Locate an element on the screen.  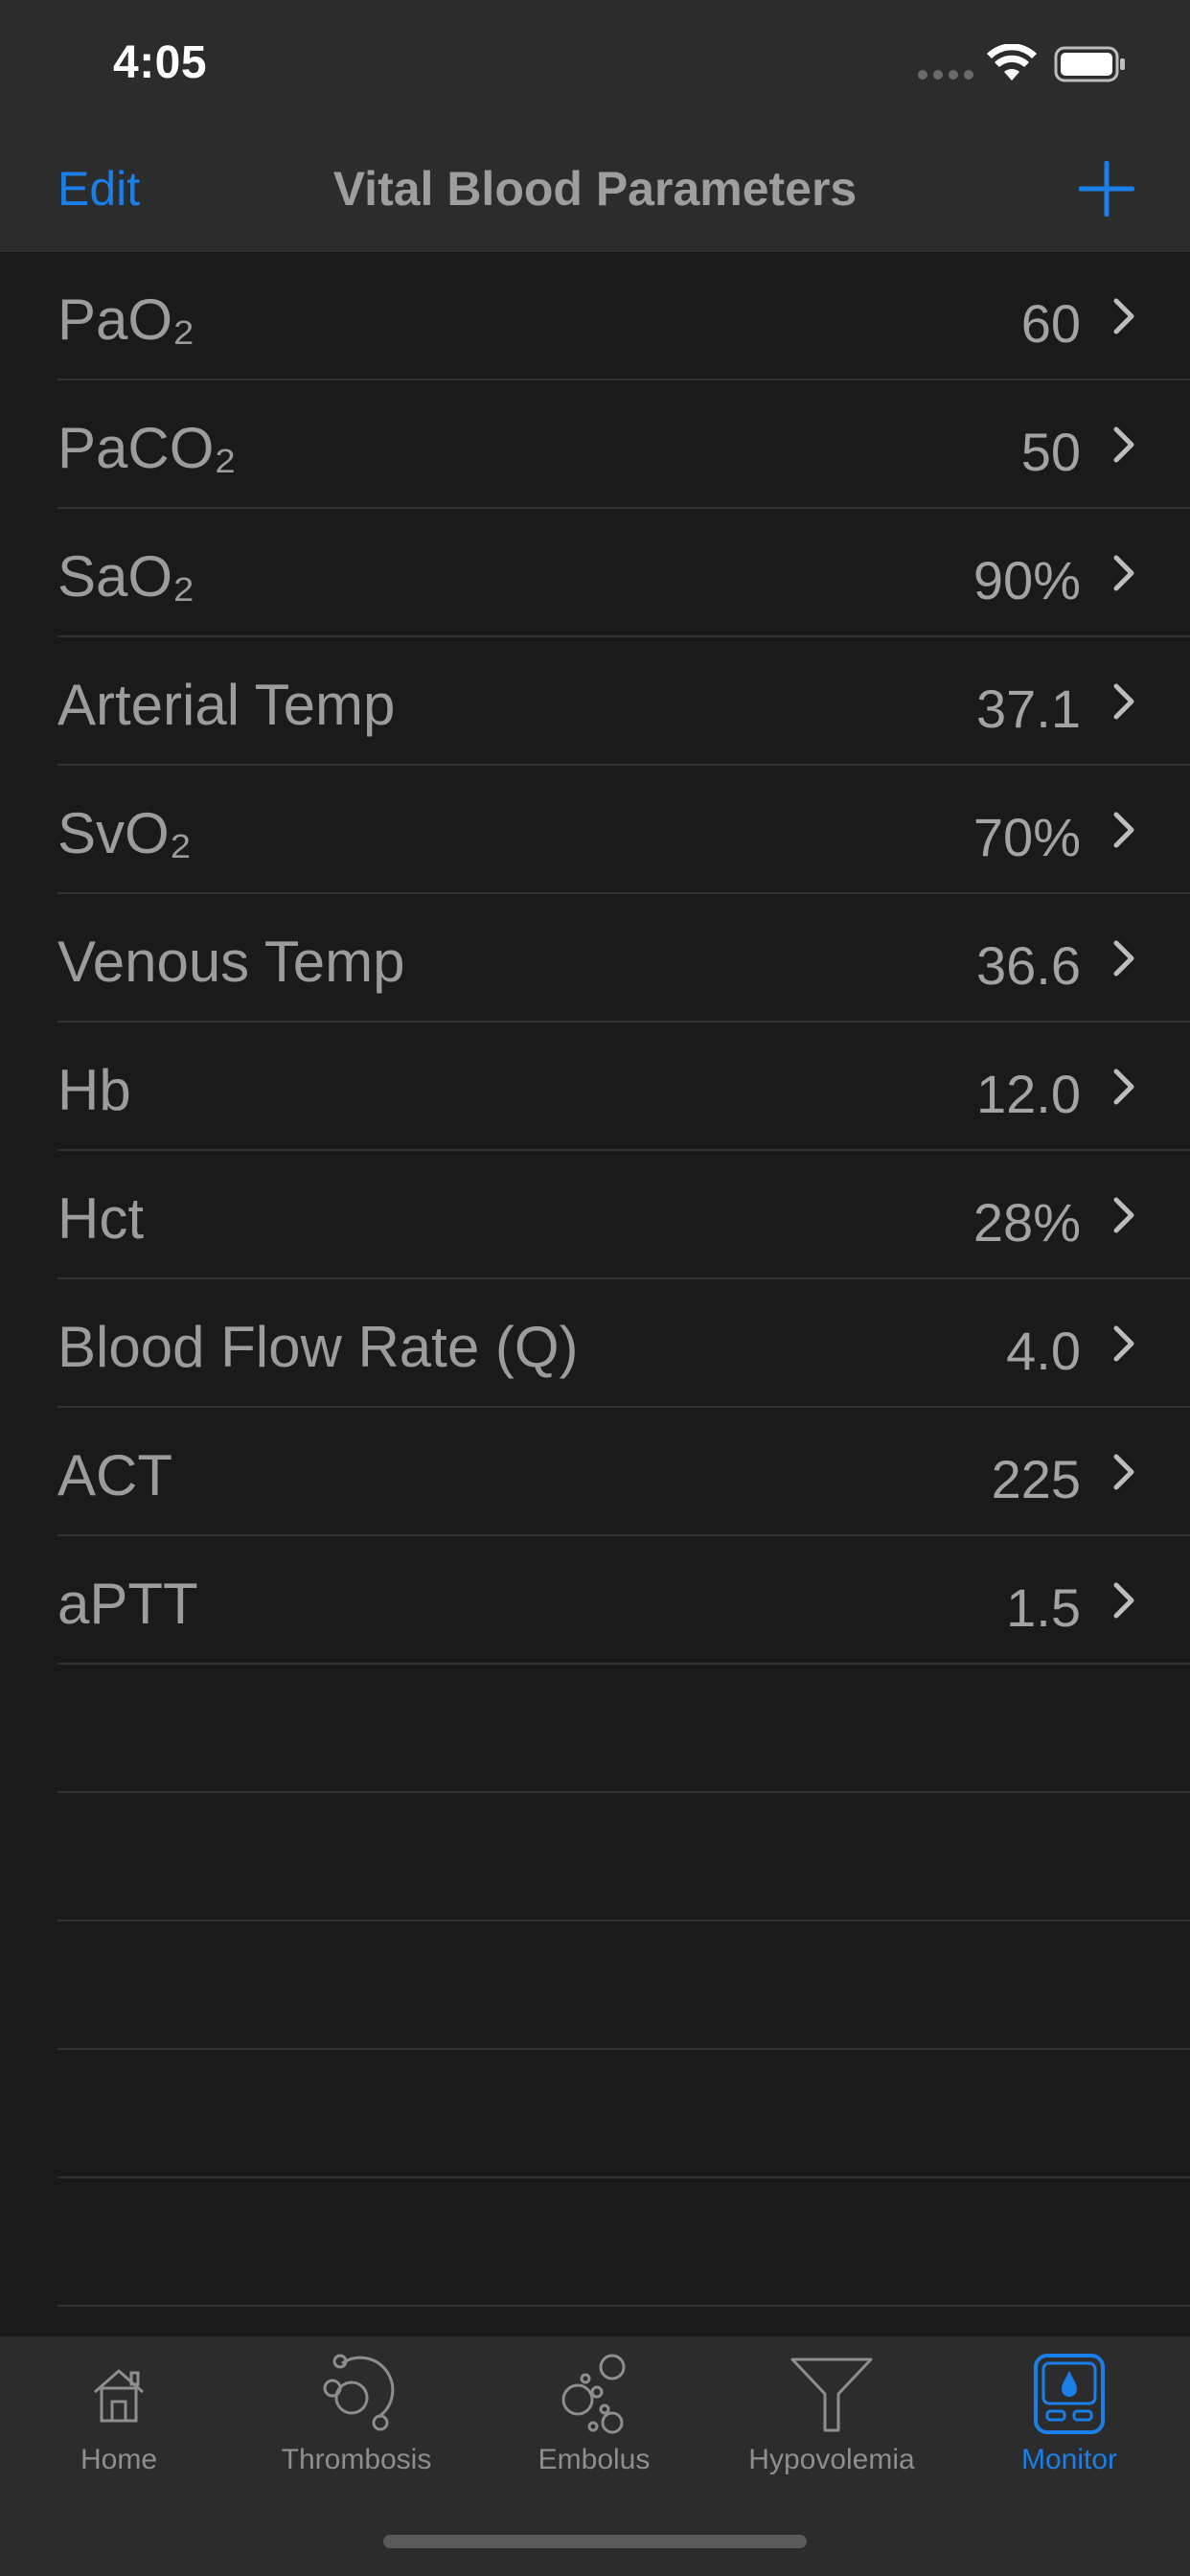
plus-icon is located at coordinates (1106, 189).